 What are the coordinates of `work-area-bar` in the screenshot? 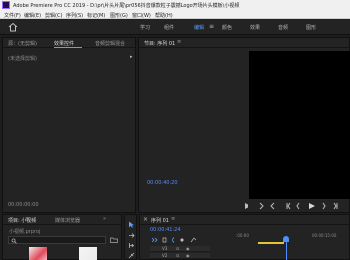 It's located at (271, 243).